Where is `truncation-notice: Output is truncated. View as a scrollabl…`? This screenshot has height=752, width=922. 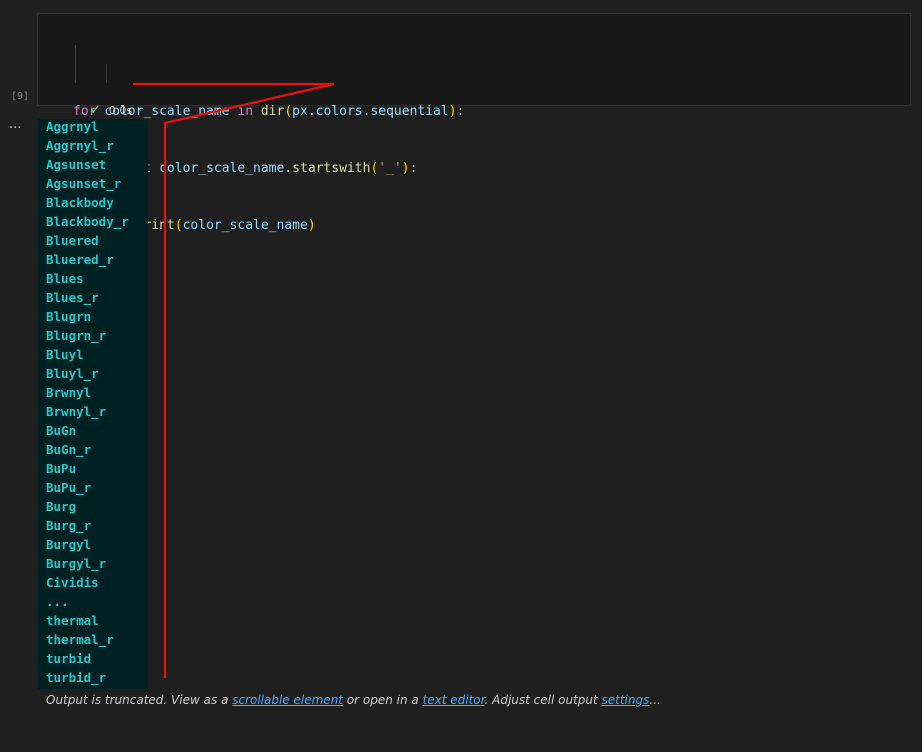
truncation-notice: Output is truncated. View as a scrollabl… is located at coordinates (353, 700).